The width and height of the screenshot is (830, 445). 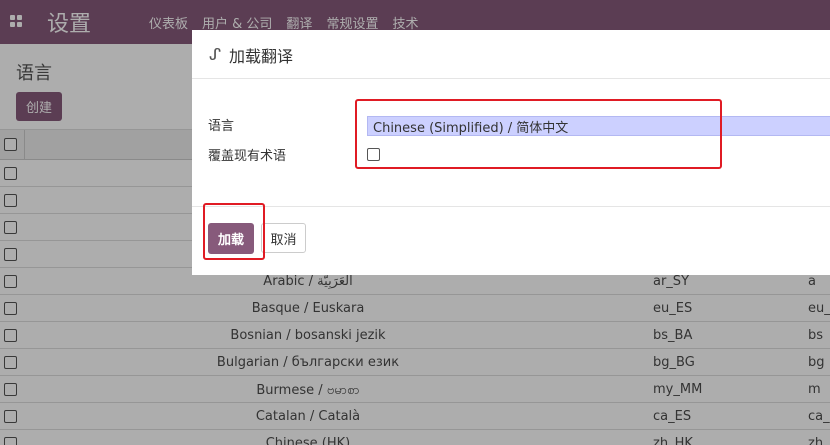 I want to click on overwrite-label: 覆盖现有术语, so click(x=247, y=156).